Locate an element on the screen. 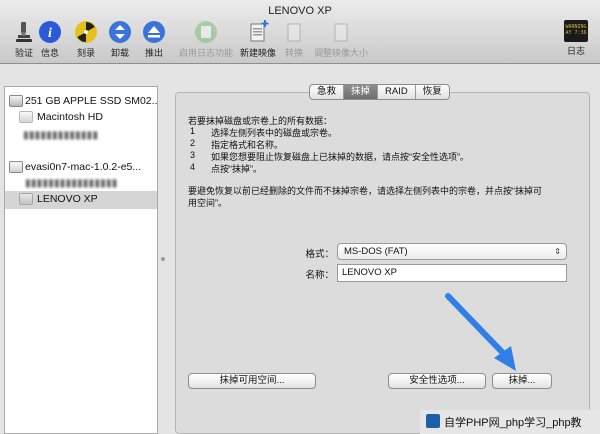 The height and width of the screenshot is (434, 600). annotation-arrow is located at coordinates (480, 332).